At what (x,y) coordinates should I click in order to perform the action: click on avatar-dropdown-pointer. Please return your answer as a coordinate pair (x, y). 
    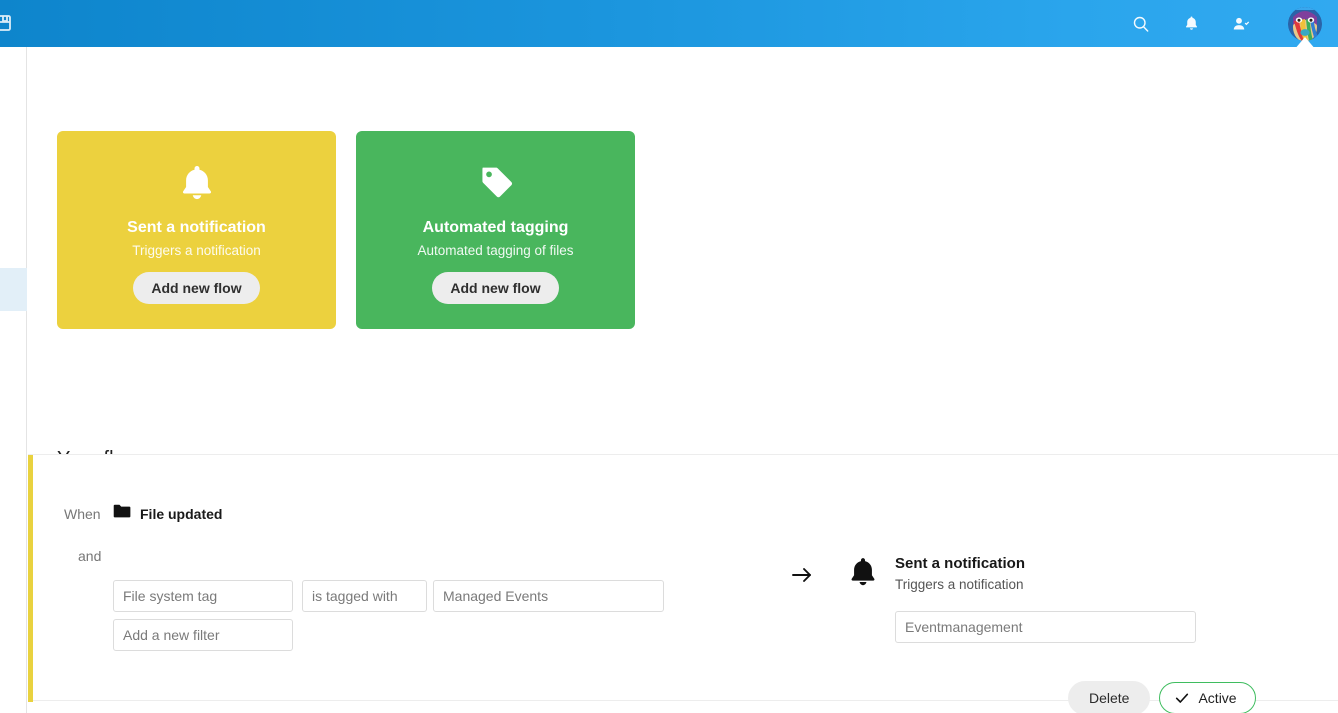
    Looking at the image, I should click on (1305, 43).